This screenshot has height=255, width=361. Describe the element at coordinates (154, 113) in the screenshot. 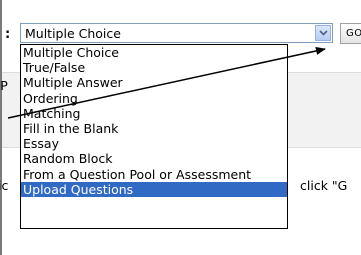

I see `dropdown-option: Matching` at that location.